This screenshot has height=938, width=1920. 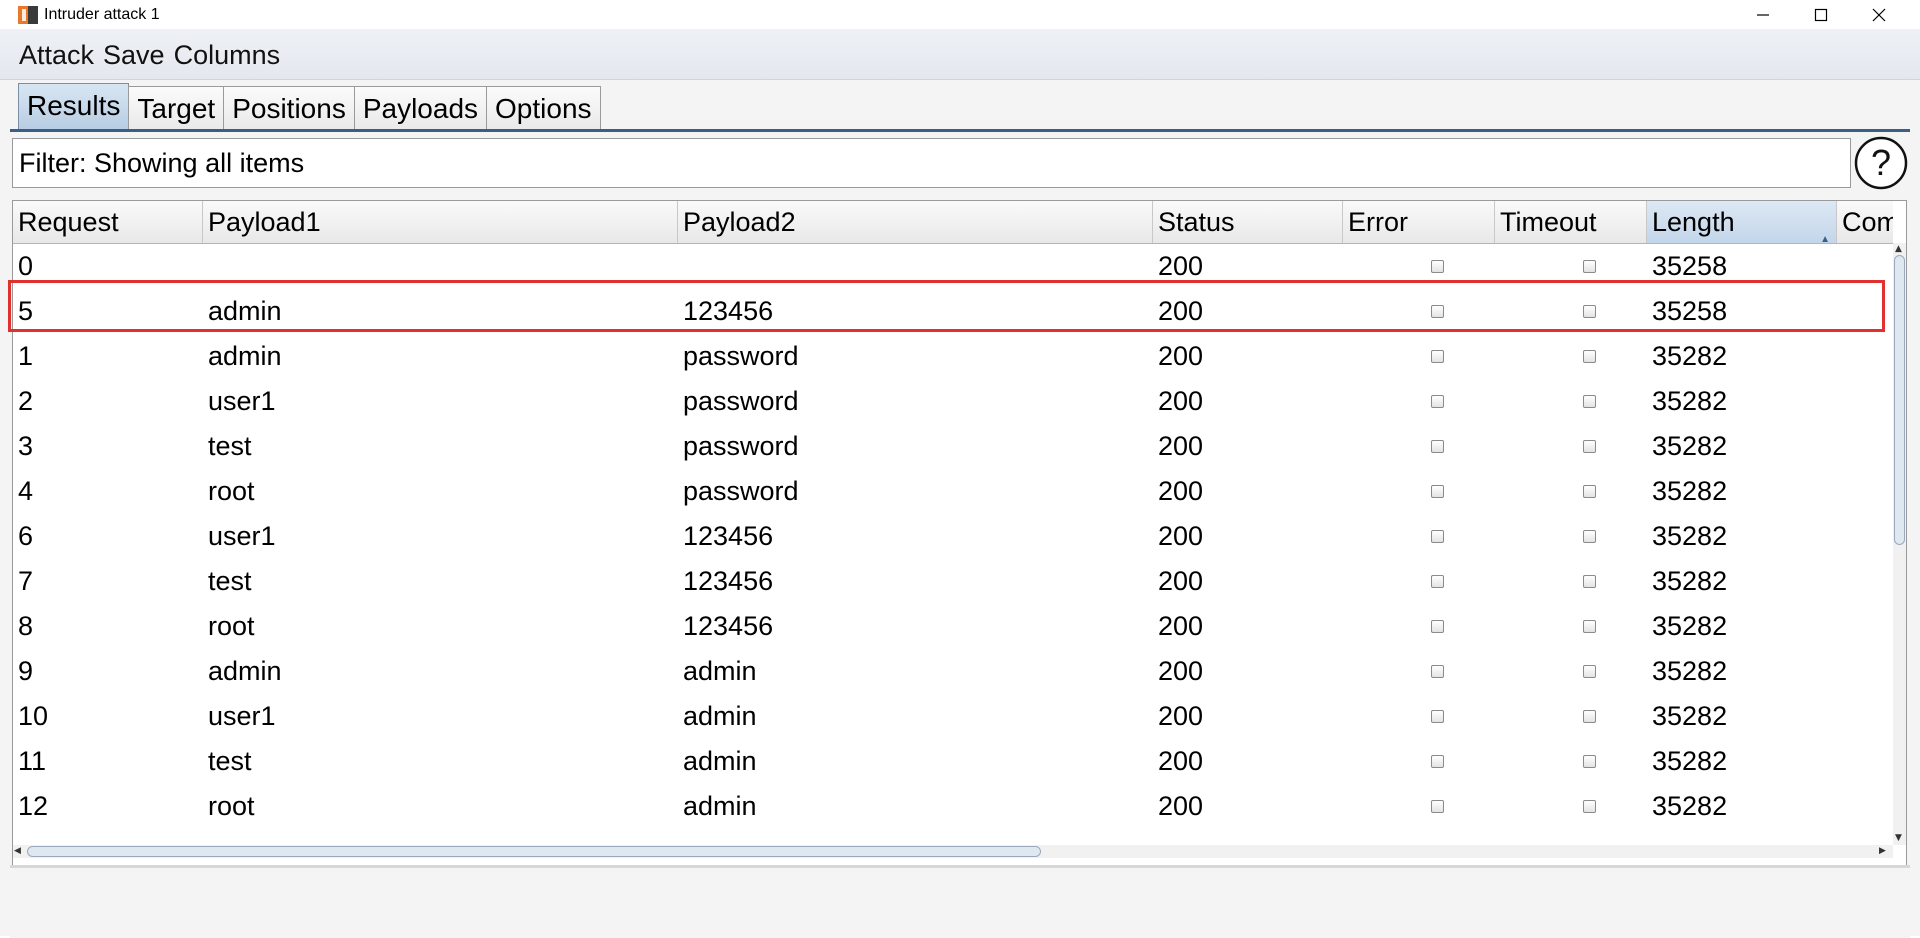 What do you see at coordinates (953, 491) in the screenshot?
I see `table-row: 4 root password 200 35282` at bounding box center [953, 491].